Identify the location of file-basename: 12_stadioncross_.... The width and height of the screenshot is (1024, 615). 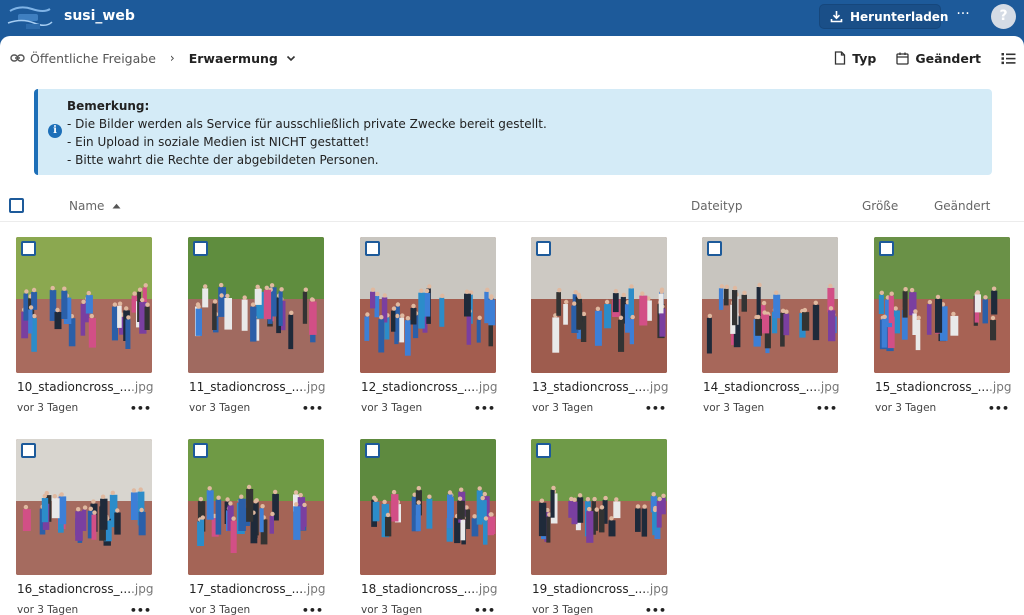
(418, 387).